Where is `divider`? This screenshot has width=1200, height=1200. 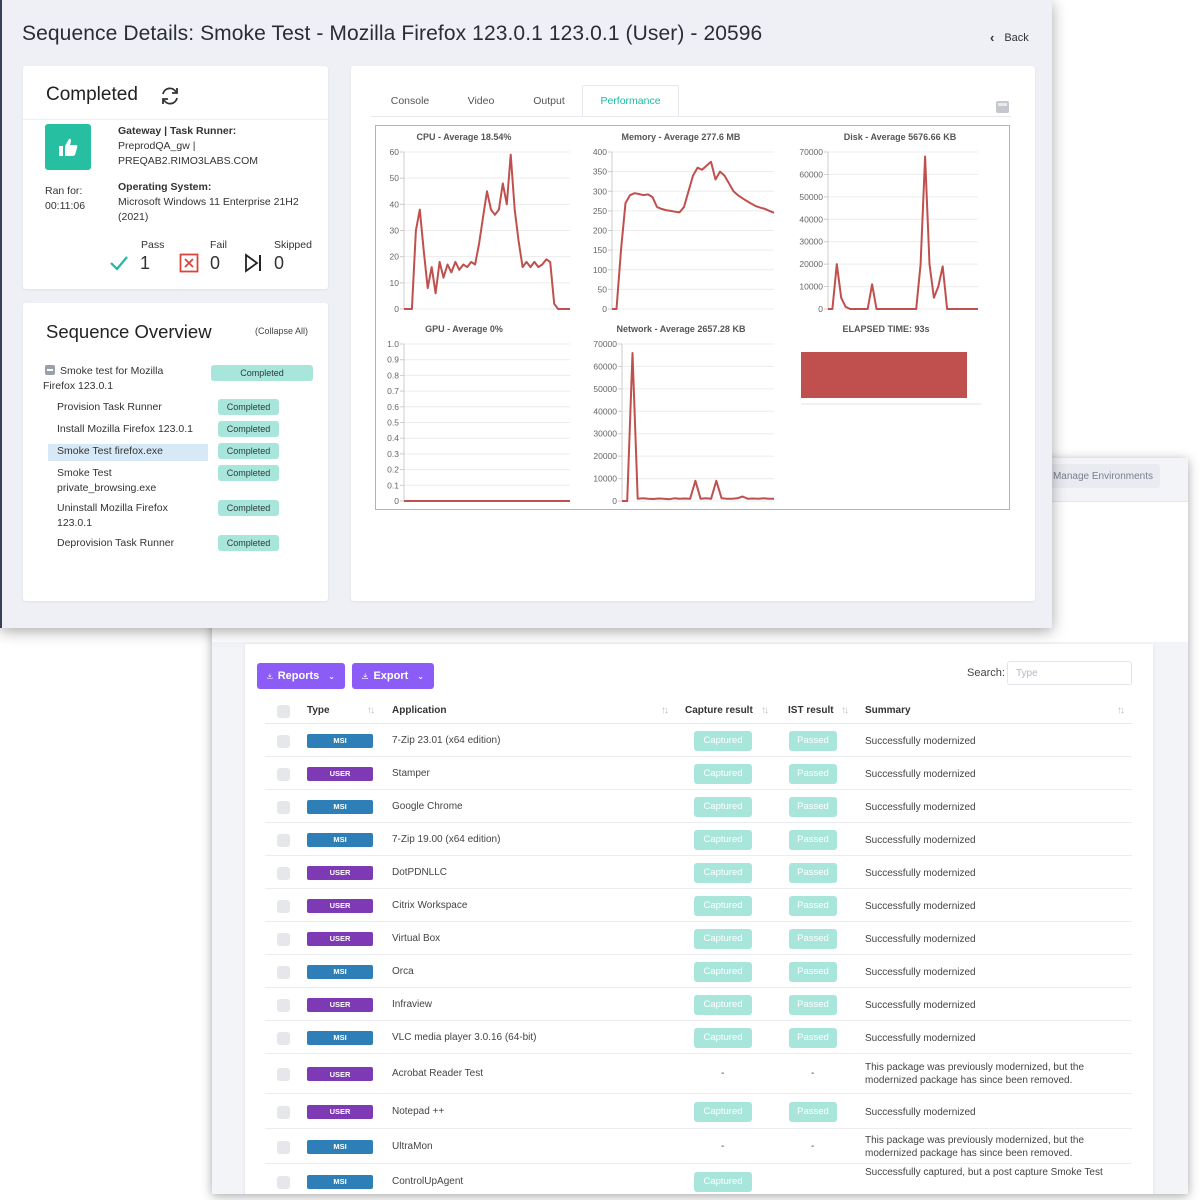
divider is located at coordinates (175, 119).